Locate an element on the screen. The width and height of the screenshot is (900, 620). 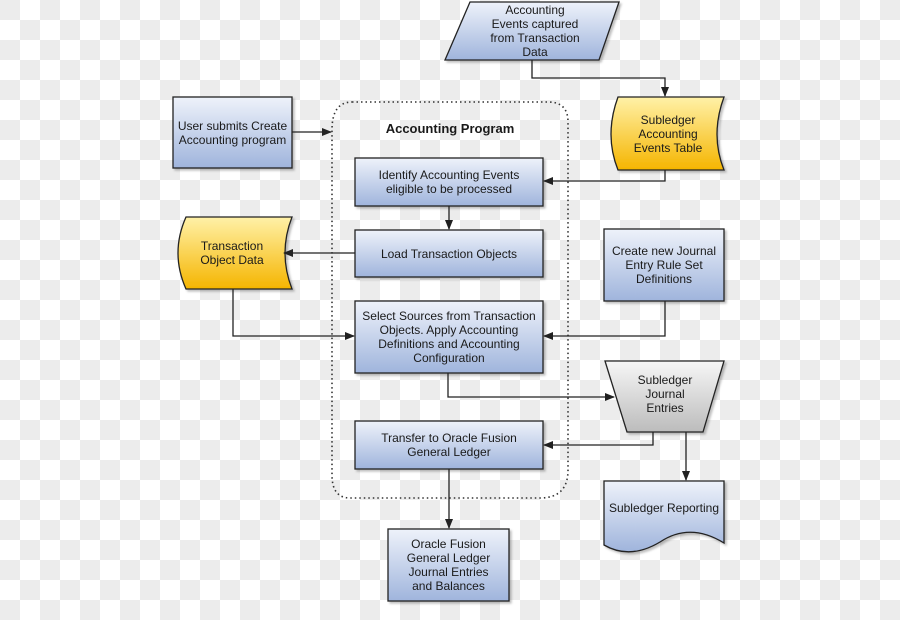
load-objects-label: Load Transaction Objects is located at coordinates (449, 253).